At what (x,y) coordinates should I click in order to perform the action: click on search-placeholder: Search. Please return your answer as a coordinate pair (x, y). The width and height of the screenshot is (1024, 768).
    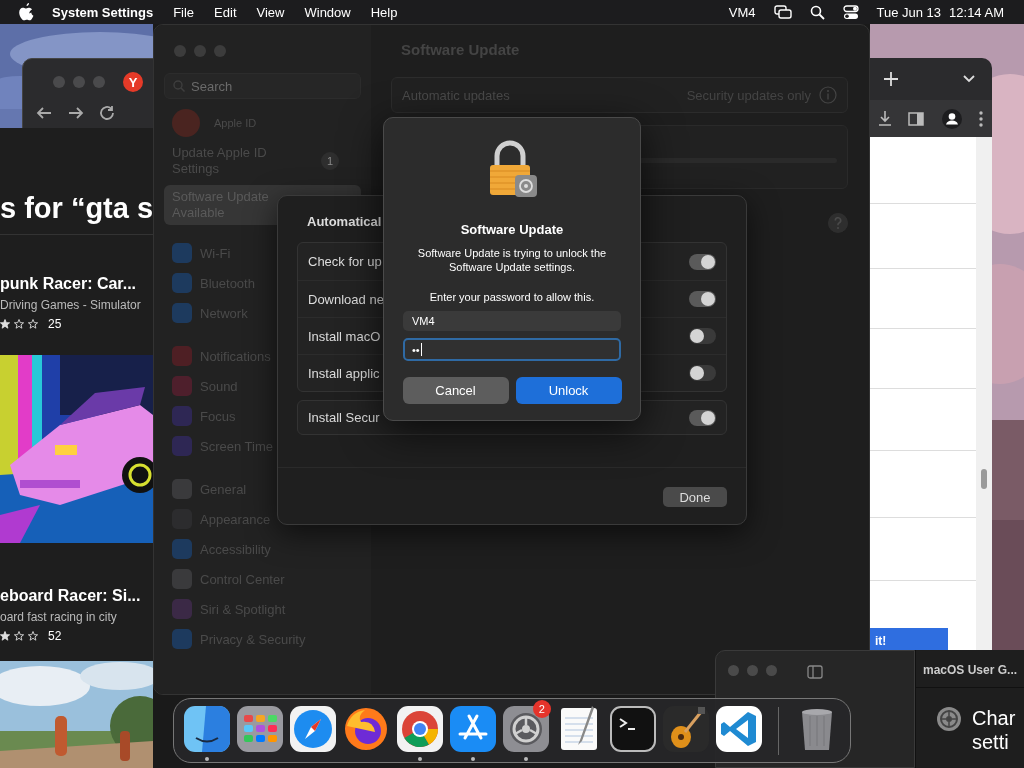
    Looking at the image, I should click on (212, 86).